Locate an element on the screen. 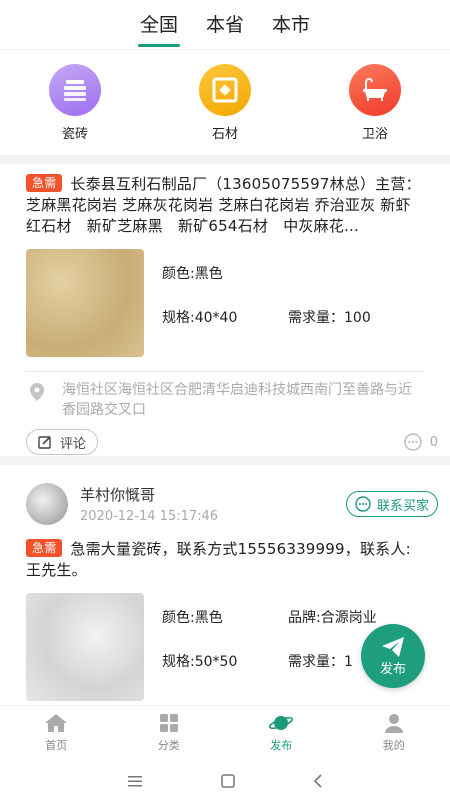 This screenshot has height=800, width=450. post-content: 急需 急需大量瓷砖，联系方式15556339999，联系人:王先生。 is located at coordinates (225, 560).